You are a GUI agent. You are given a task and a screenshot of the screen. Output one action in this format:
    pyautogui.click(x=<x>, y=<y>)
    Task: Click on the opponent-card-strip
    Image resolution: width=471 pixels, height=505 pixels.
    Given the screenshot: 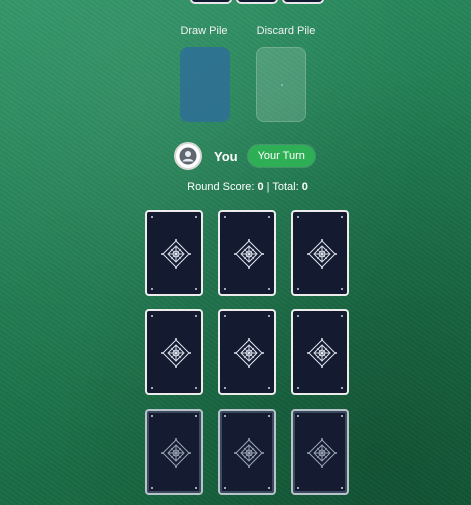 What is the action you would take?
    pyautogui.click(x=257, y=2)
    